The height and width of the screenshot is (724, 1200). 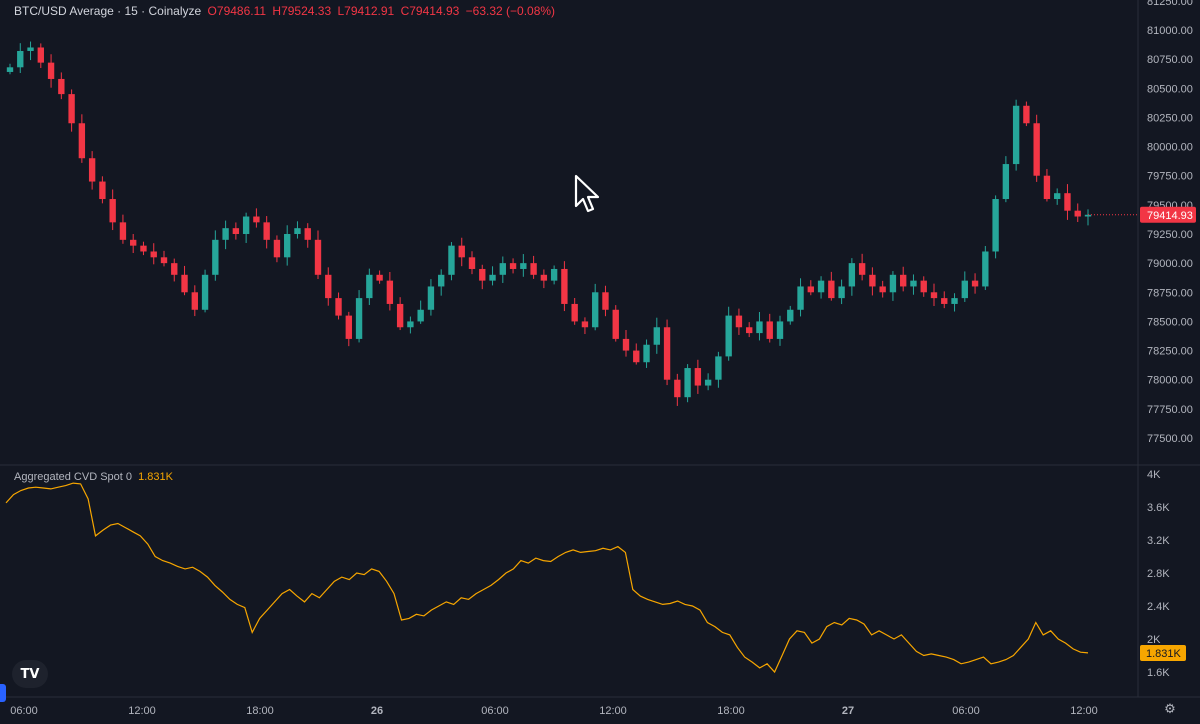 I want to click on price-axis-label: 80500.00, so click(x=1170, y=89).